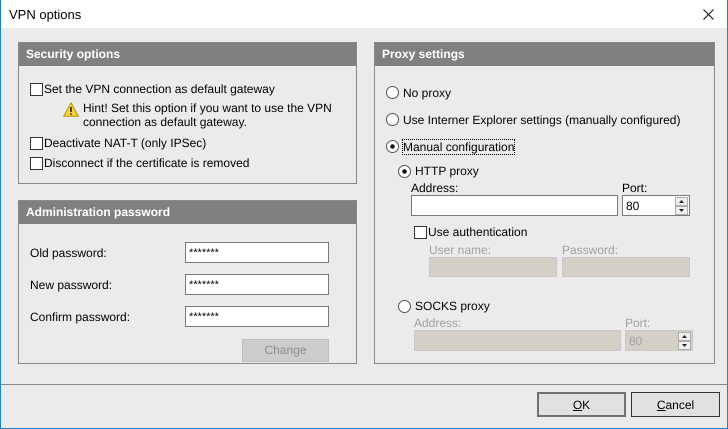  I want to click on port-spinner: 80, so click(656, 205).